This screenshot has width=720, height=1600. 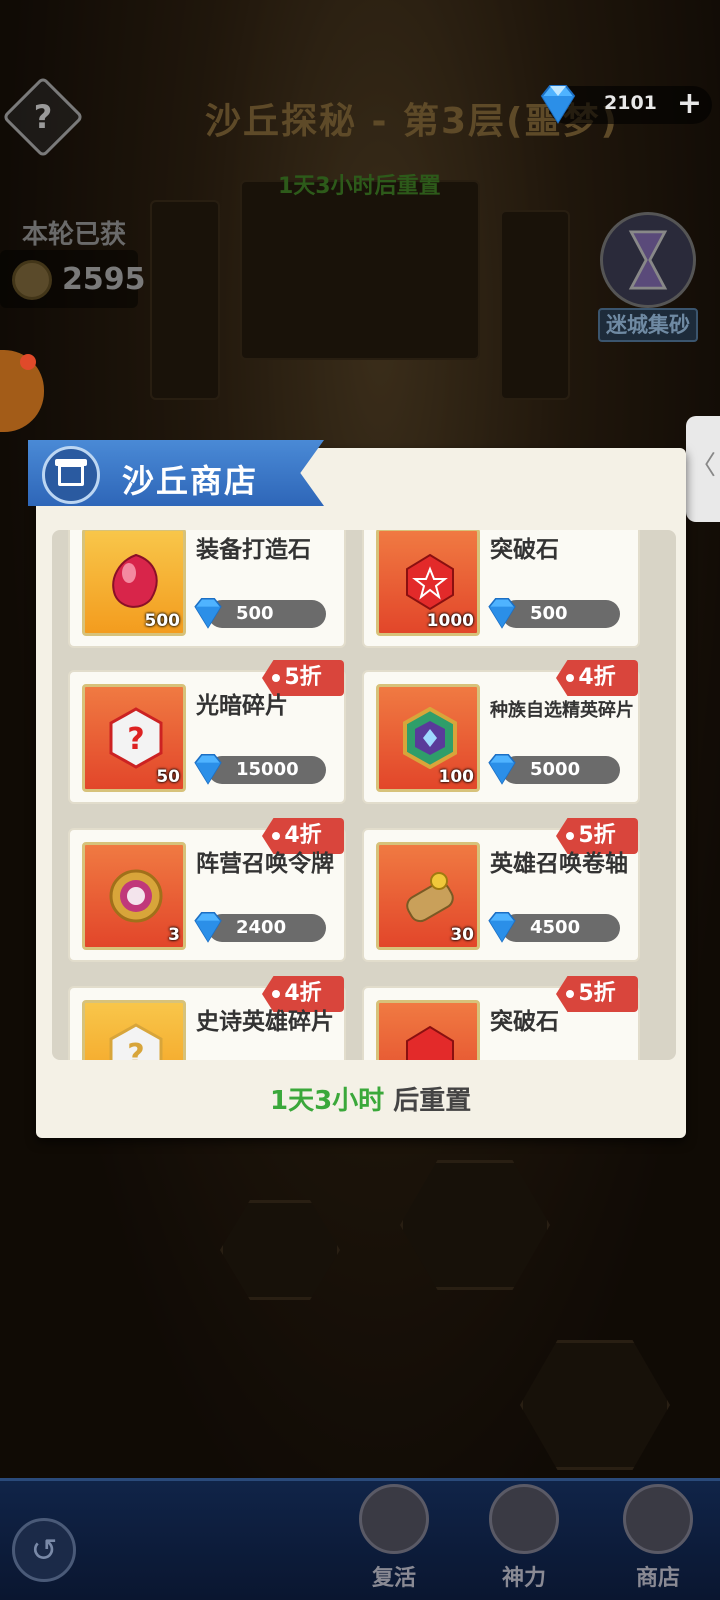 I want to click on notification-dot, so click(x=28, y=362).